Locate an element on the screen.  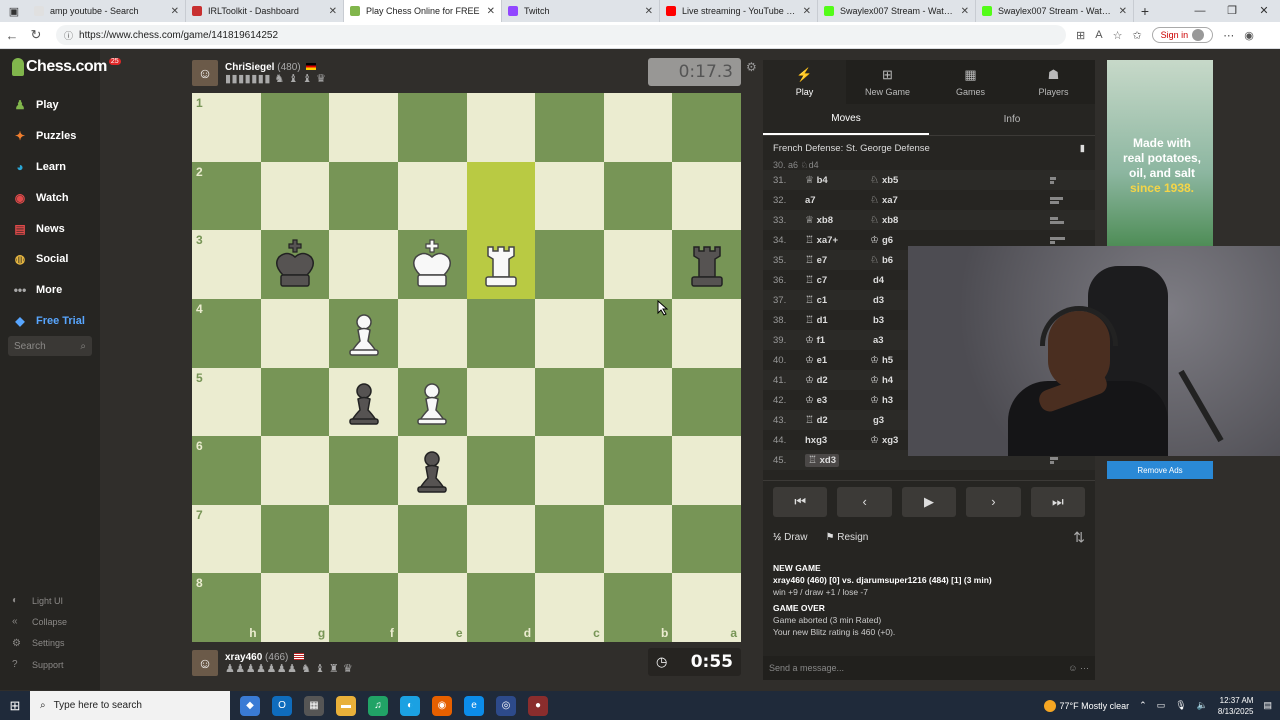
store-app-icon: ▦ is located at coordinates (314, 705).